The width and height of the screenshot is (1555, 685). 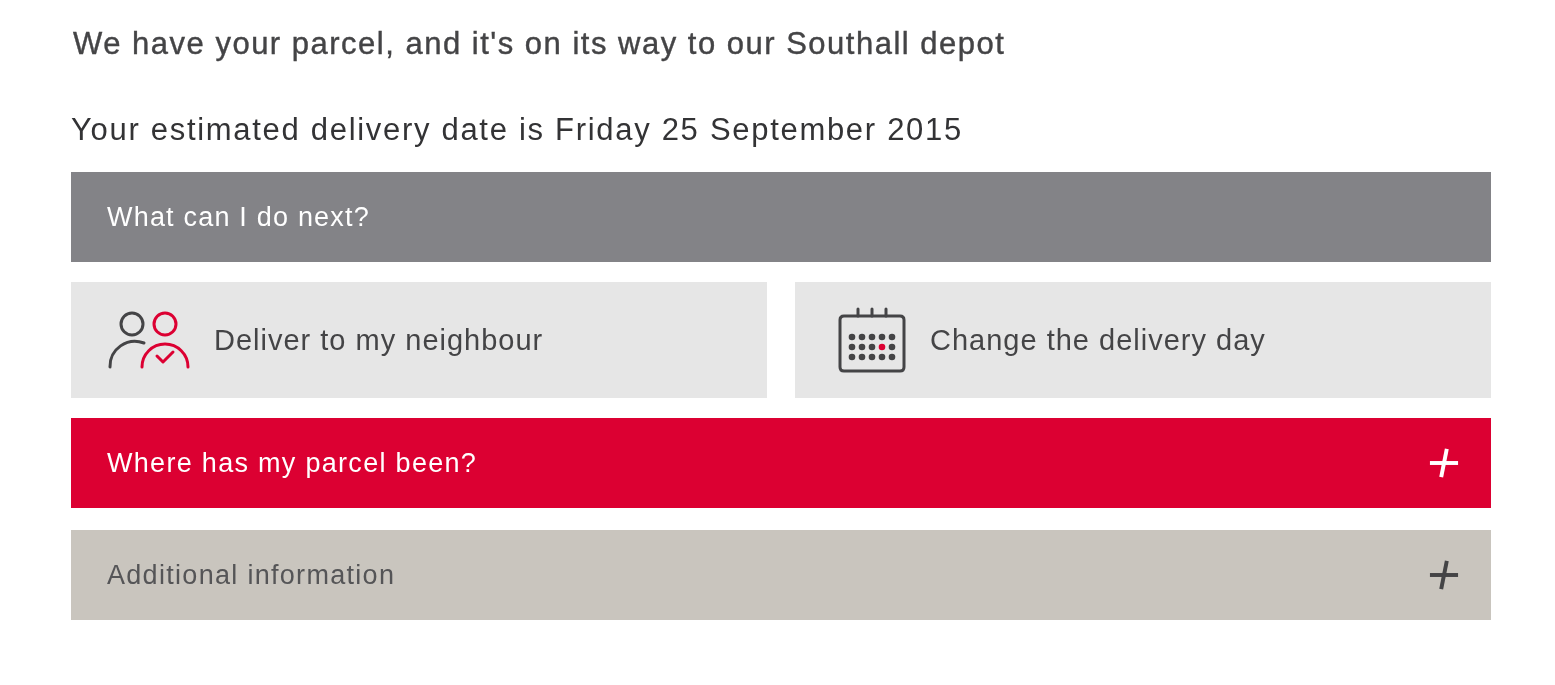 I want to click on accordion-header: Where has my parcel been?, so click(x=781, y=463).